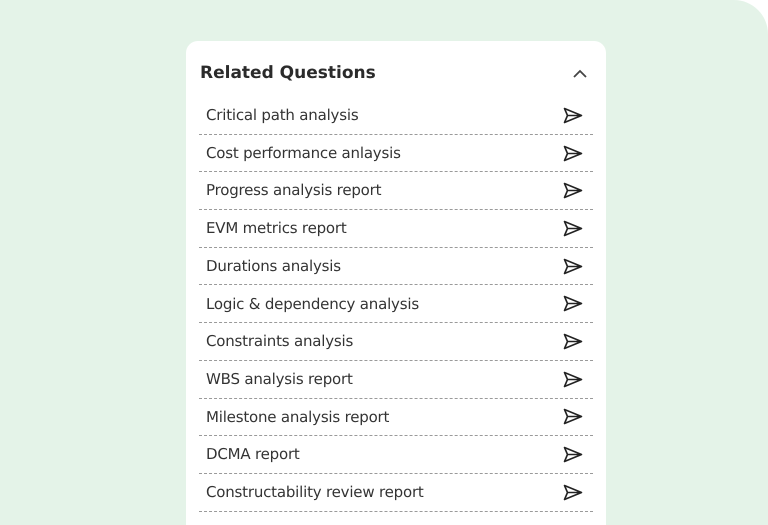 The image size is (768, 525). I want to click on question-item: Logic & dependency analysis, so click(396, 304).